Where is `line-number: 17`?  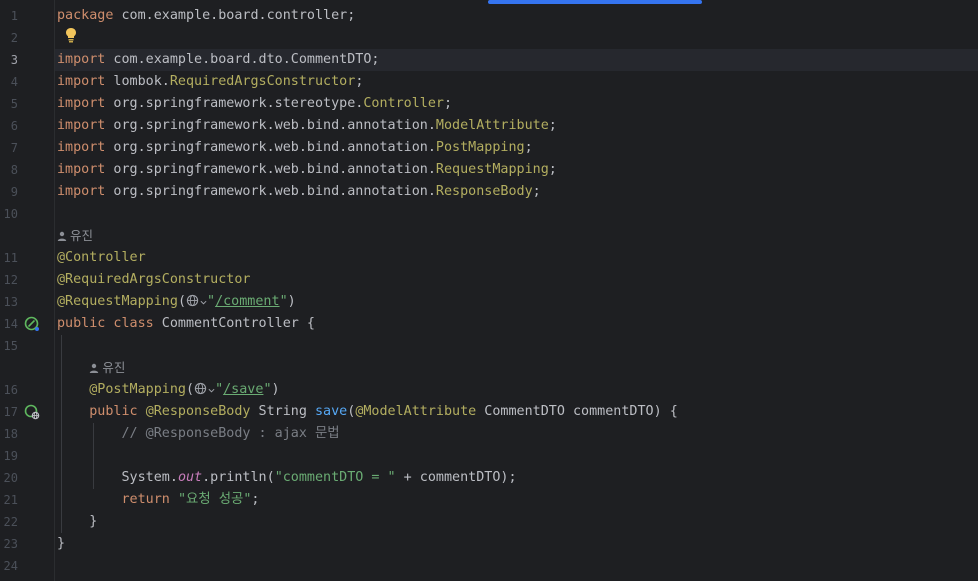
line-number: 17 is located at coordinates (10, 412).